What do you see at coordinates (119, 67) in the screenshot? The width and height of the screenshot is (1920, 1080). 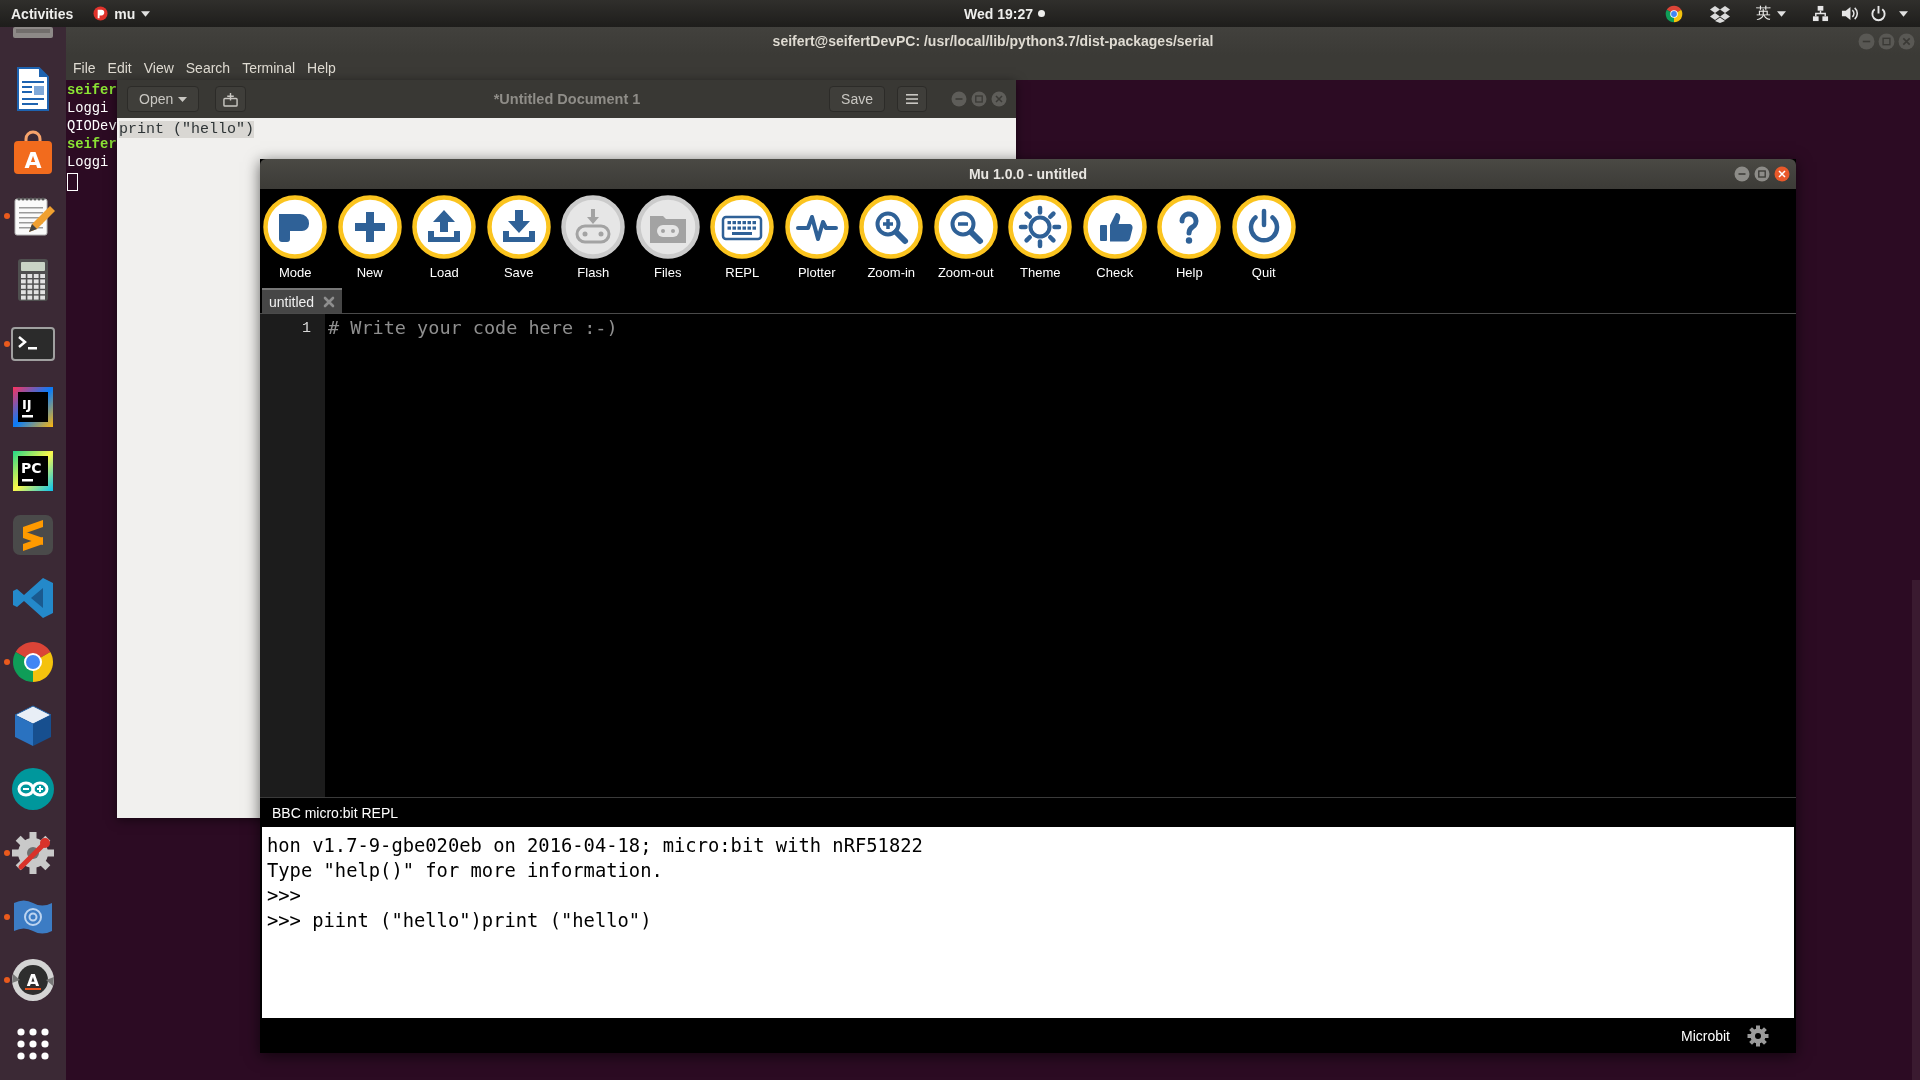 I see `menu-item: Edit` at bounding box center [119, 67].